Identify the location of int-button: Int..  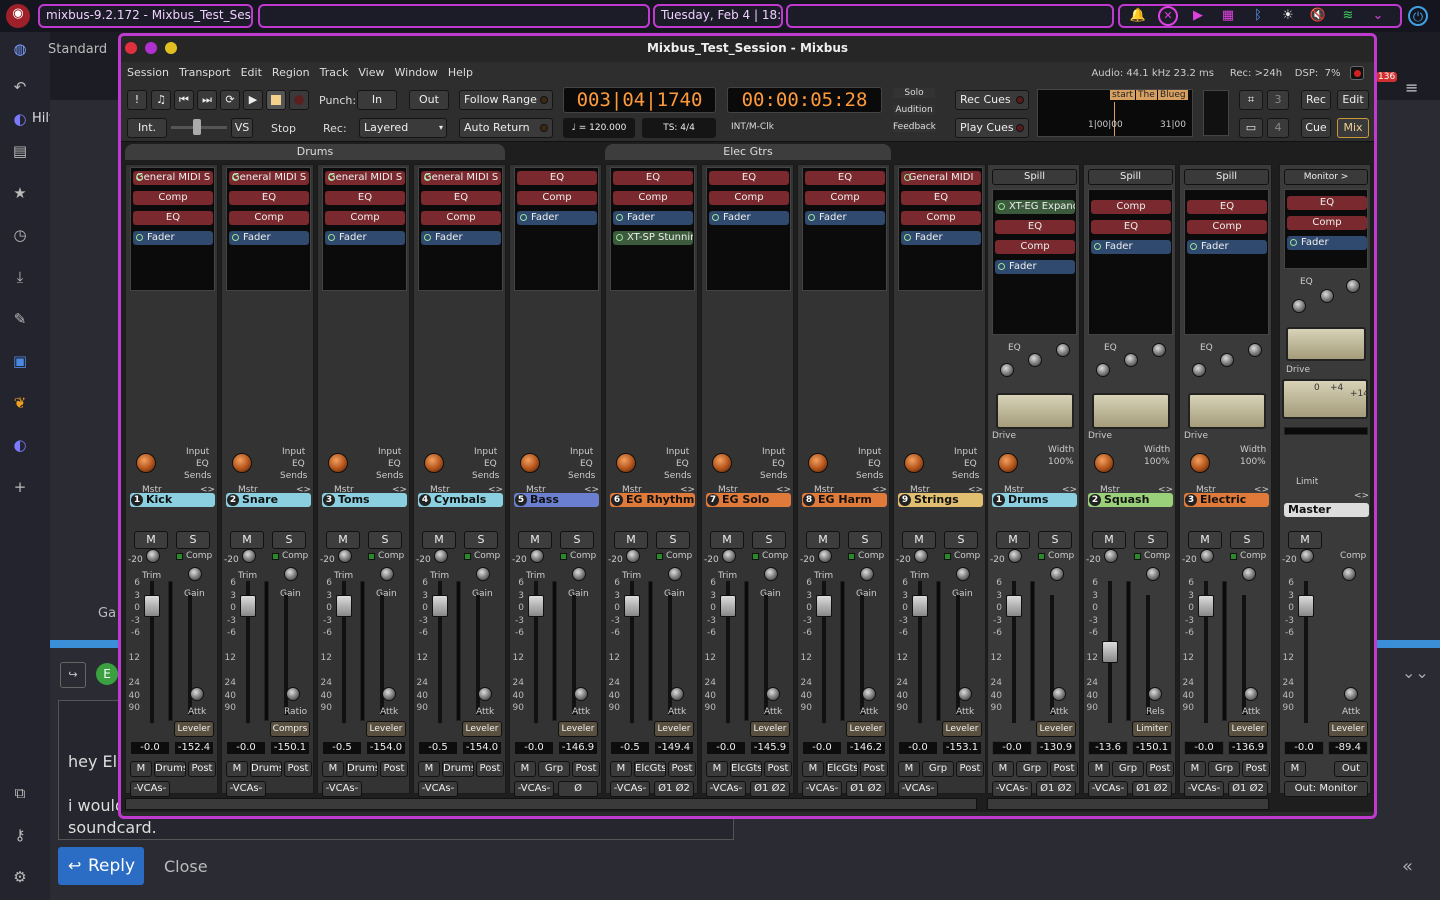
(147, 128).